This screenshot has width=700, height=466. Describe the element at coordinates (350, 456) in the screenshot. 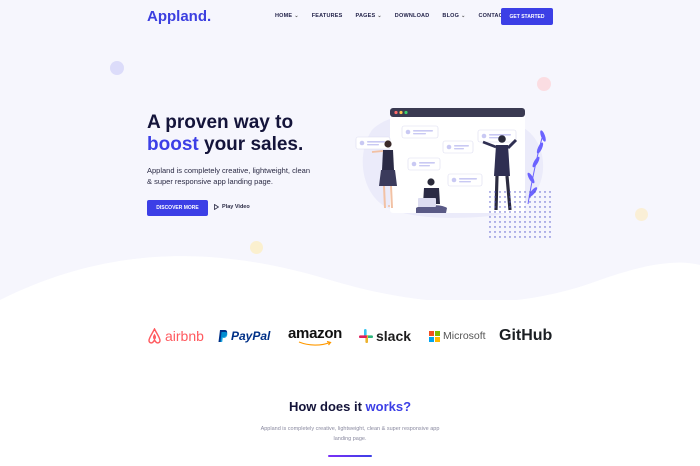

I see `section-underline` at that location.